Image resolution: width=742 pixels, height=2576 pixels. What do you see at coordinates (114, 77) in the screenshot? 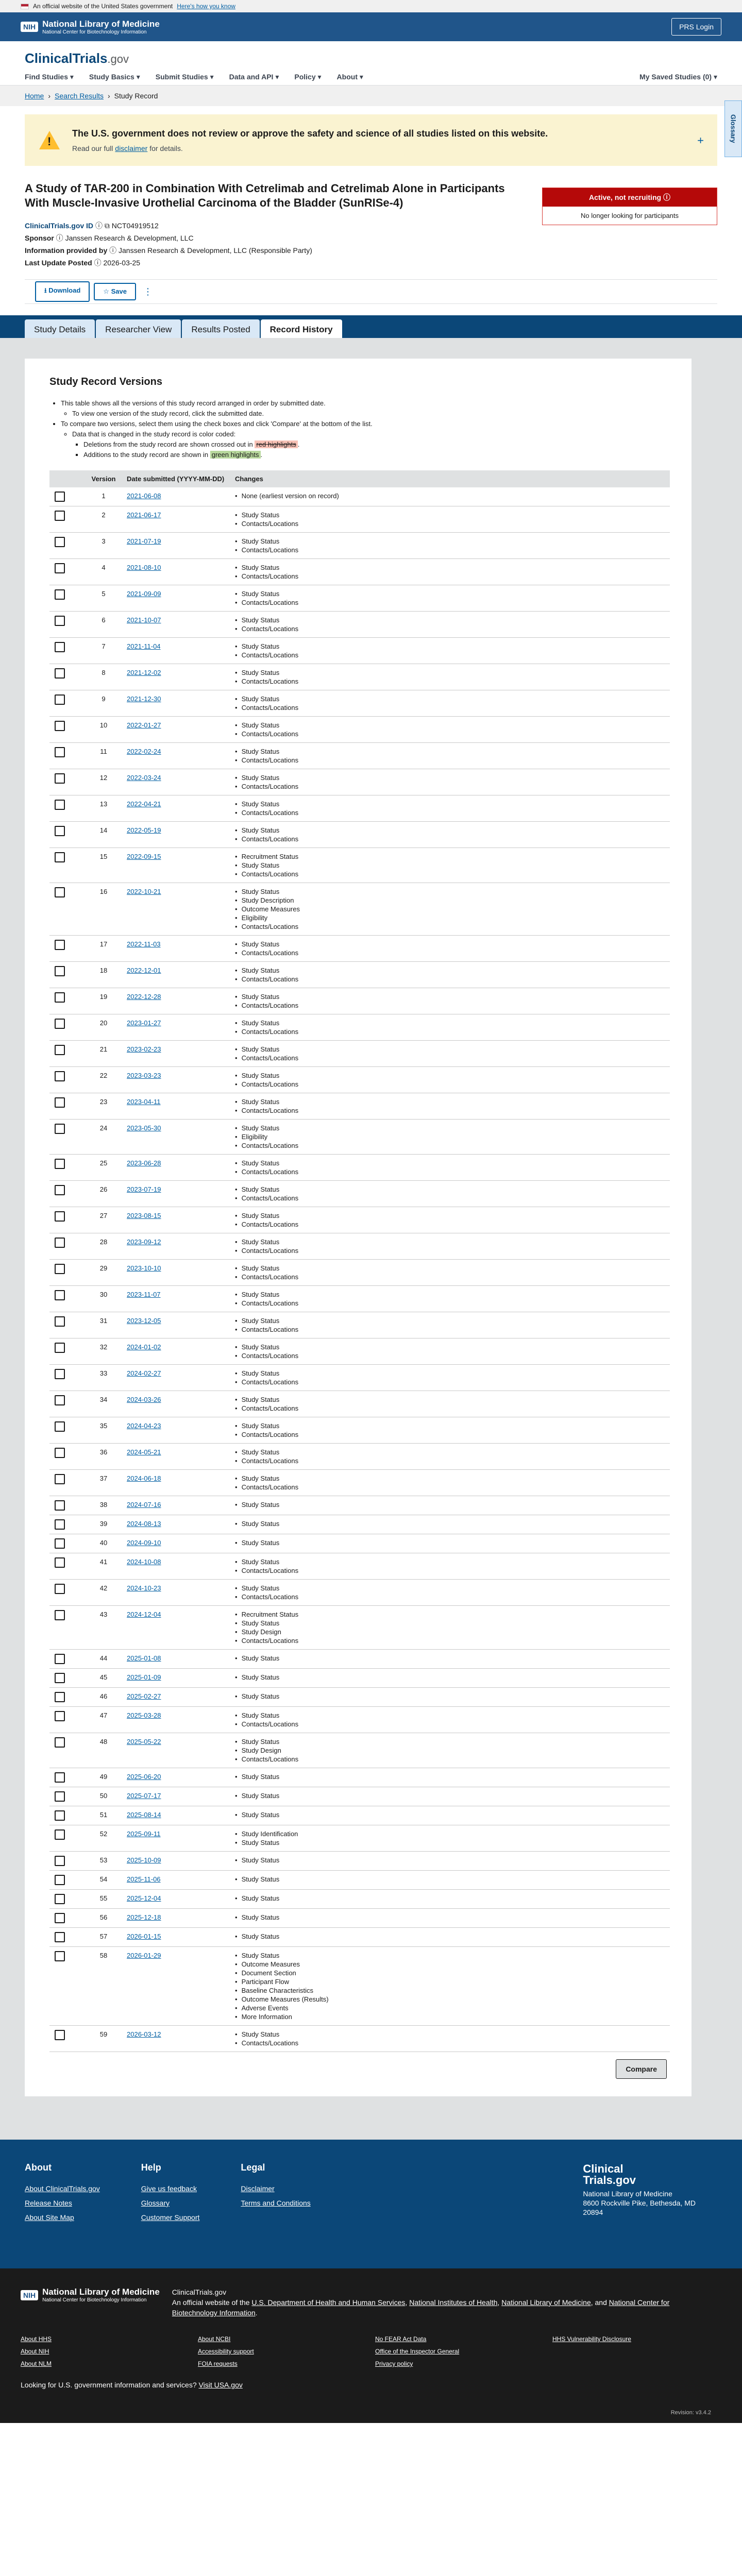
I see `nav-study-basics: Study Basics ▾` at bounding box center [114, 77].